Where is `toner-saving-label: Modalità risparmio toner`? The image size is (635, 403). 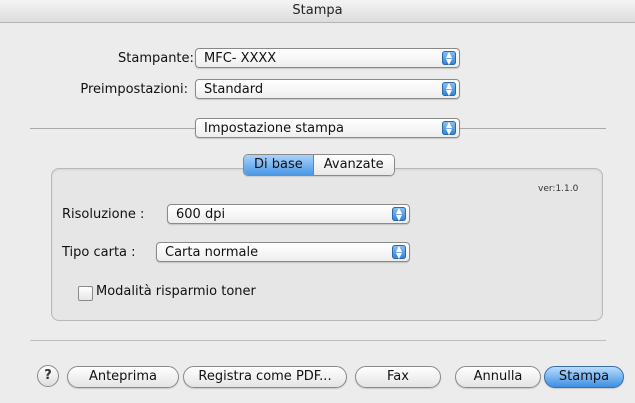
toner-saving-label: Modalità risparmio toner is located at coordinates (176, 291).